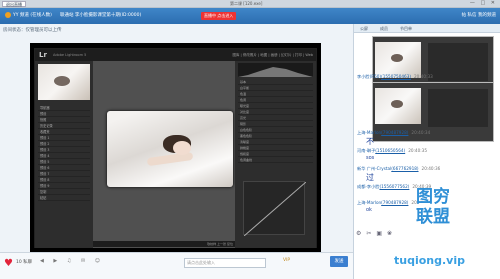 The height and width of the screenshot is (279, 500). I want to click on live-badge: 直播中 点击进入, so click(219, 16).